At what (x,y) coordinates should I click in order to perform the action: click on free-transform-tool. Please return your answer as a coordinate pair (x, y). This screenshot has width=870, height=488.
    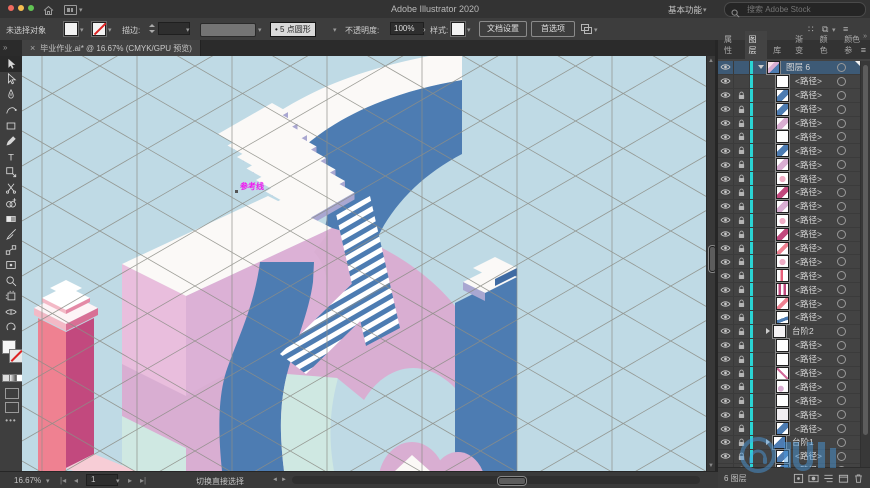
    Looking at the image, I should click on (11, 173).